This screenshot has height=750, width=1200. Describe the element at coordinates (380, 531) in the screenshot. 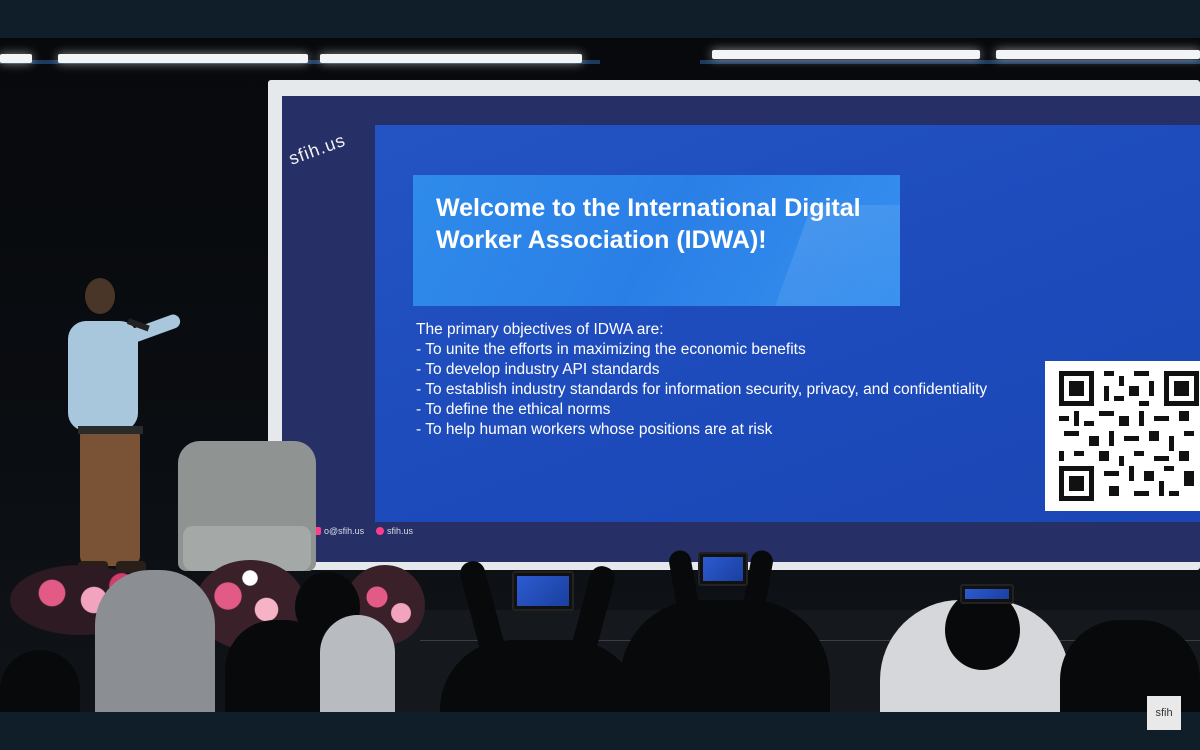

I see `instagram-icon` at that location.